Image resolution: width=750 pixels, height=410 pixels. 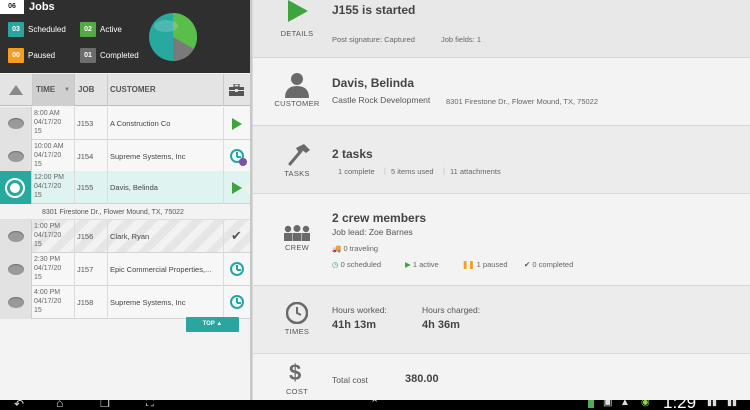 What do you see at coordinates (236, 90) in the screenshot?
I see `toolbox-icon` at bounding box center [236, 90].